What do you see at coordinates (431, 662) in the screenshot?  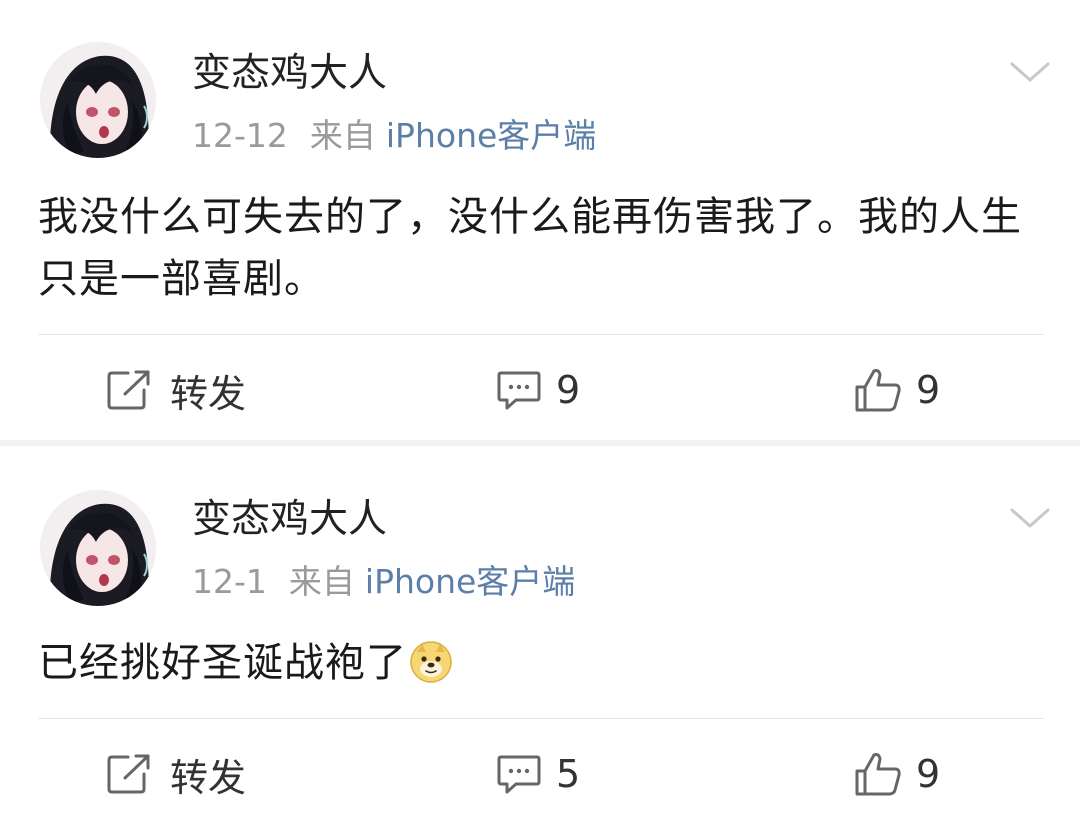 I see `doge-emoji` at bounding box center [431, 662].